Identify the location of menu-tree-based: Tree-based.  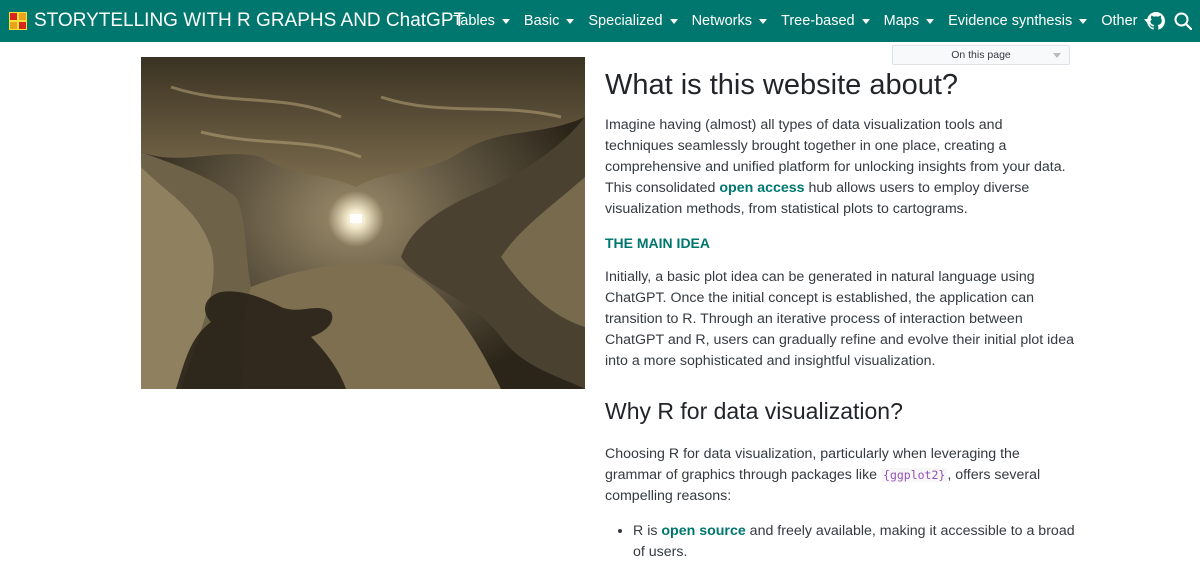
(825, 21).